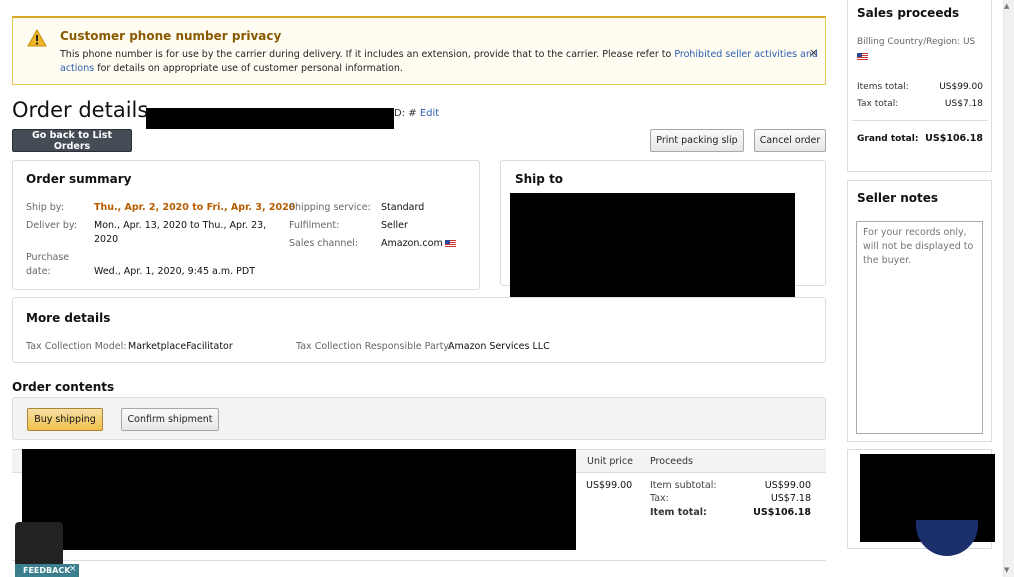  Describe the element at coordinates (299, 499) in the screenshot. I see `redacted-order-item` at that location.